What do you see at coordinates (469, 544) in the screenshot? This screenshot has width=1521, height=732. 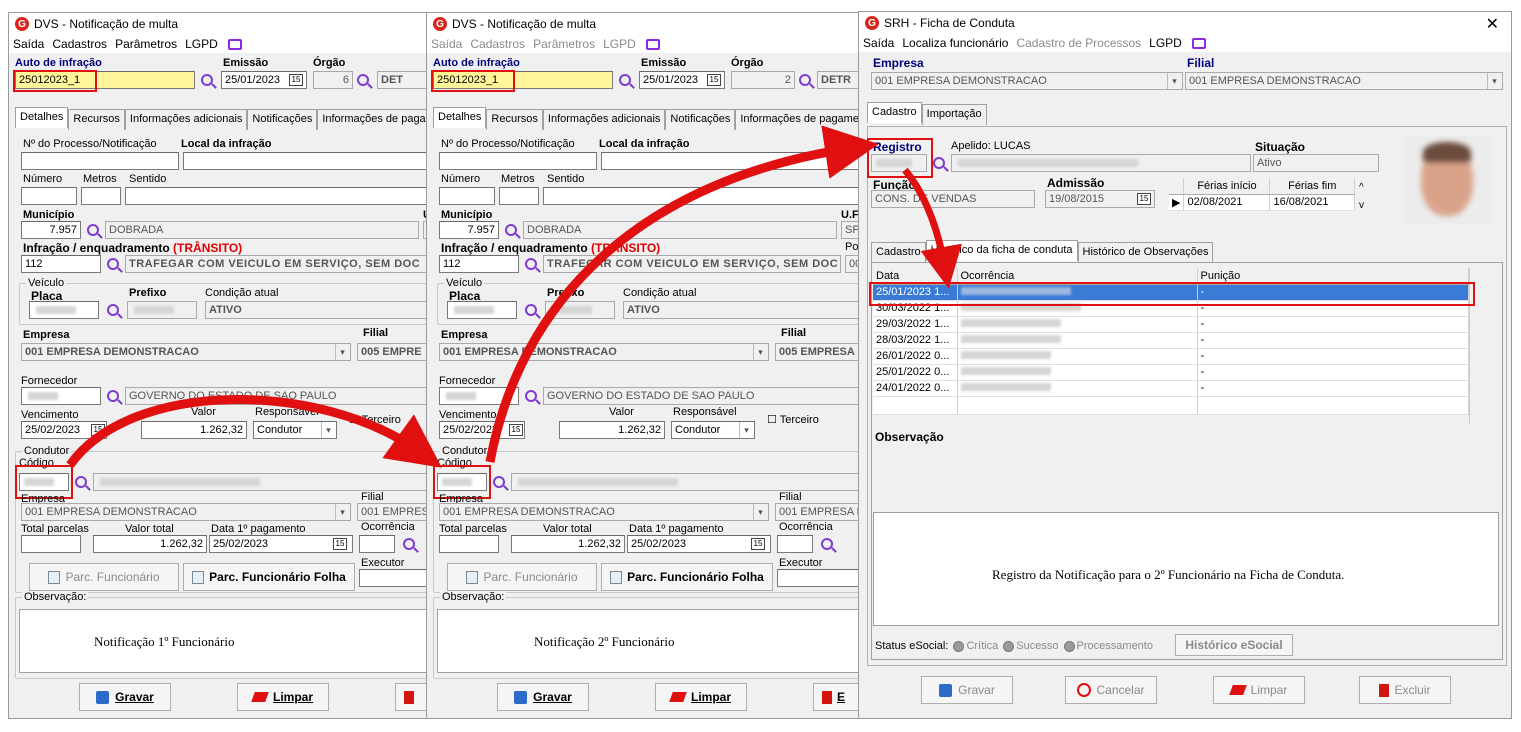 I see `parcelas-input` at bounding box center [469, 544].